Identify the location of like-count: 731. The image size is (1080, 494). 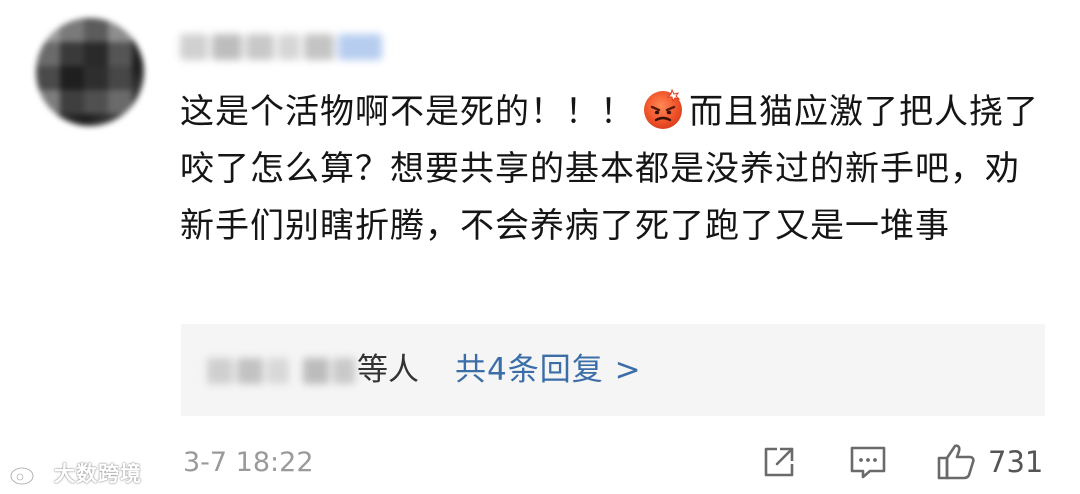
(1016, 462).